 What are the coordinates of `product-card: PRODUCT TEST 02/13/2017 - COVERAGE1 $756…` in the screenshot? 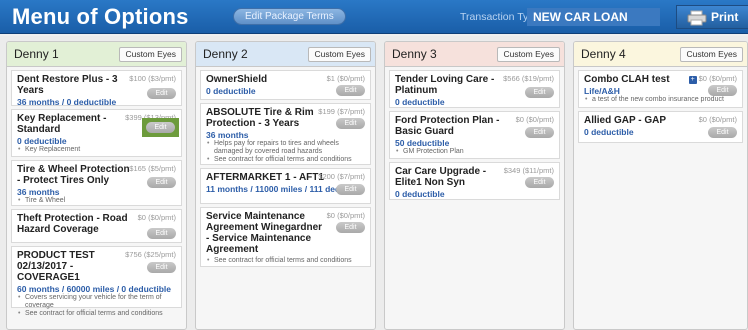 It's located at (96, 282).